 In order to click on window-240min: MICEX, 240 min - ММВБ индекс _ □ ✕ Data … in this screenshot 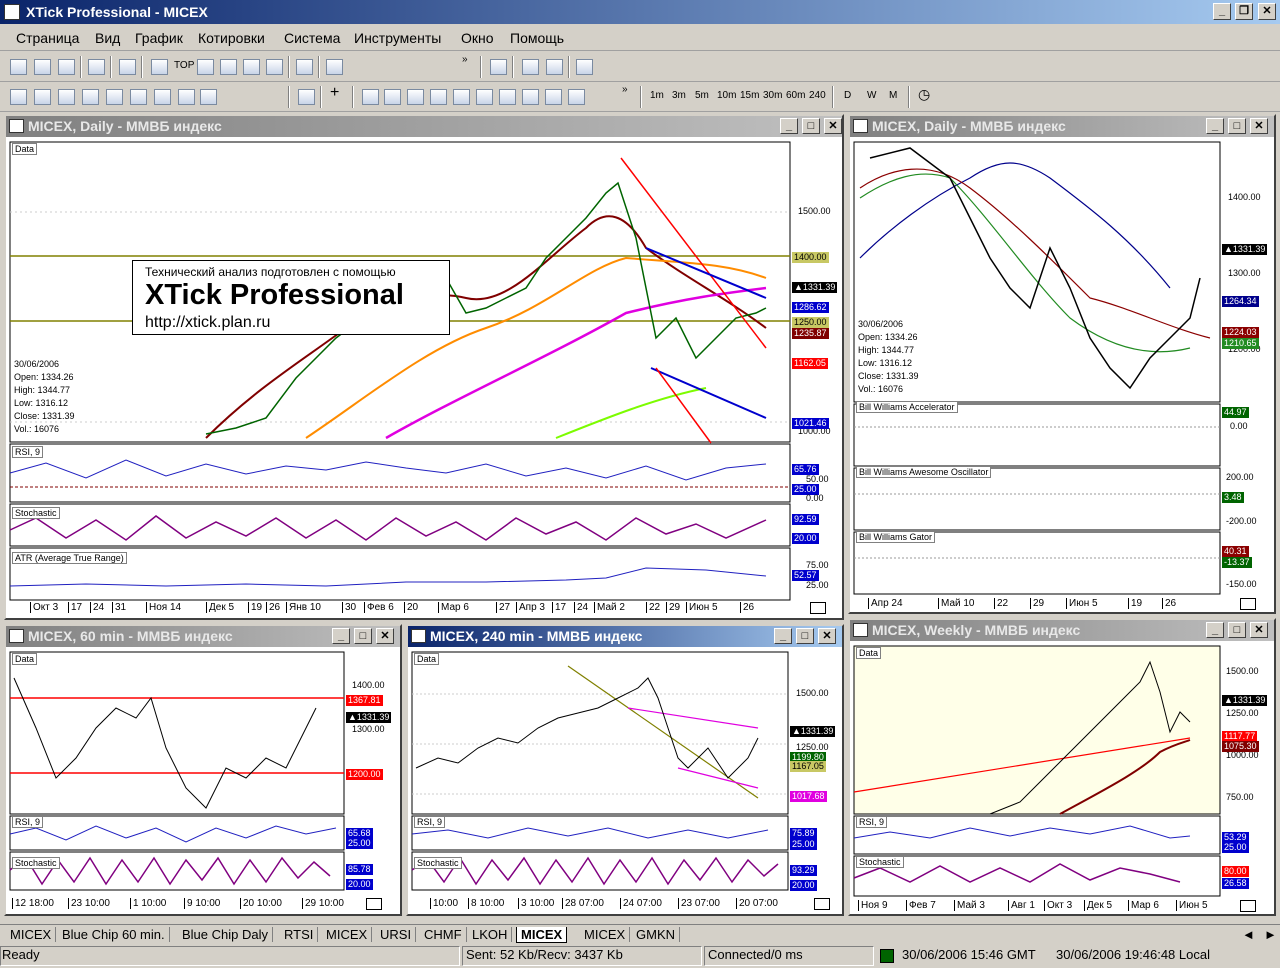, I will do `click(625, 770)`.